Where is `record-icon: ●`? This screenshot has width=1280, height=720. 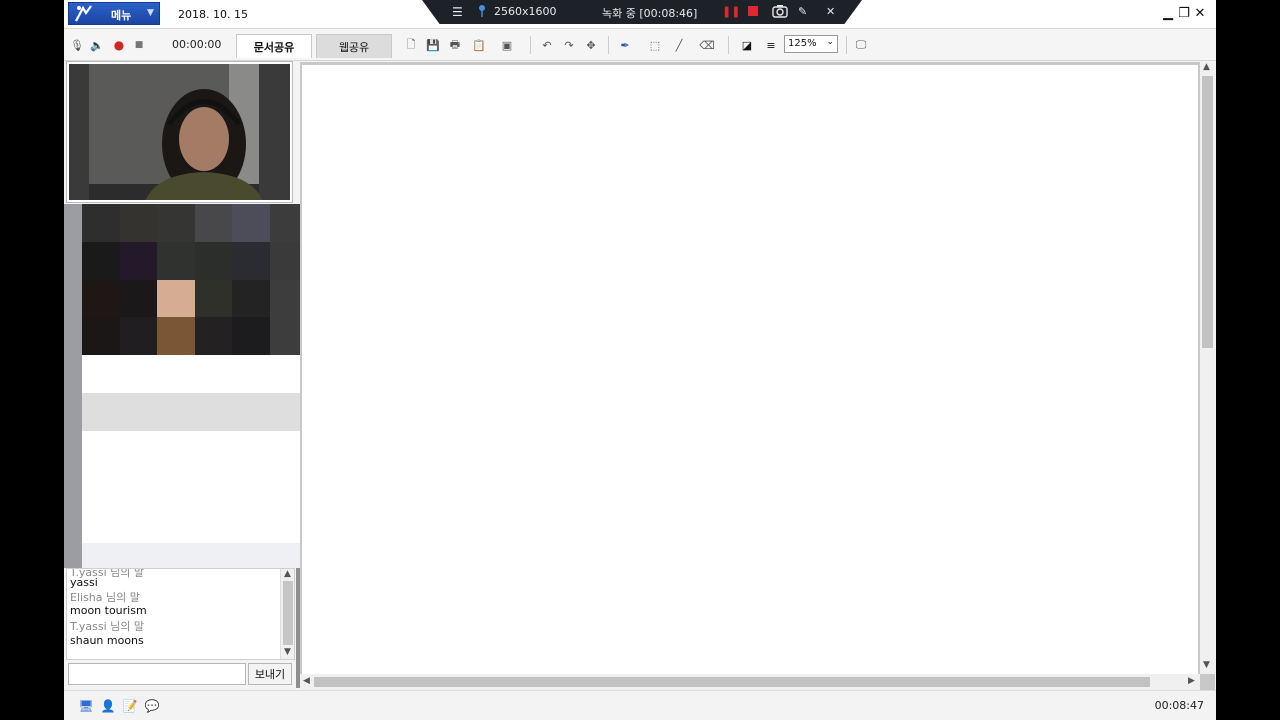
record-icon: ● is located at coordinates (119, 45).